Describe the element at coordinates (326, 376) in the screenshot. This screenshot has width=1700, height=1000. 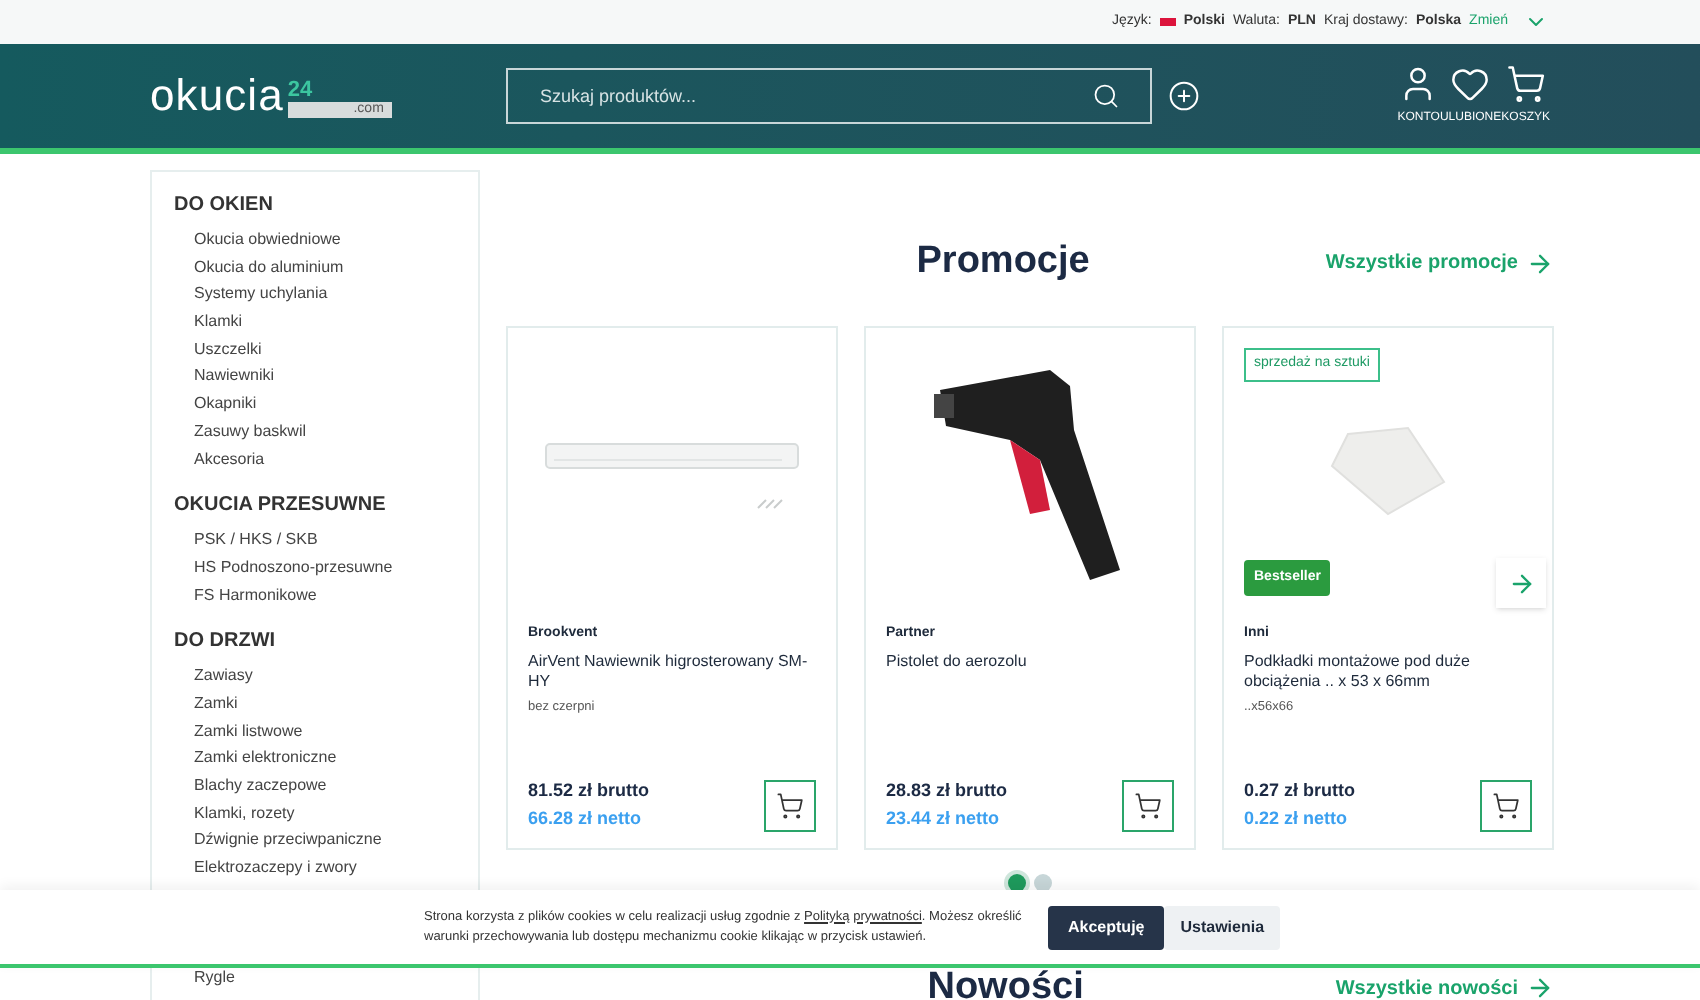
I see `category-link: Nawiewniki` at that location.